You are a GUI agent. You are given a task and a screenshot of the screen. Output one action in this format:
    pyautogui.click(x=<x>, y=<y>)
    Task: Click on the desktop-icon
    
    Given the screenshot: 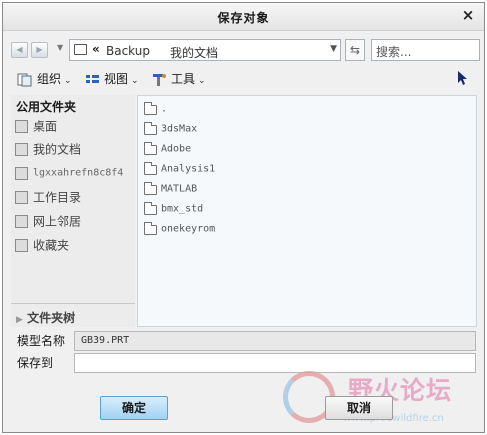 What is the action you would take?
    pyautogui.click(x=21, y=126)
    